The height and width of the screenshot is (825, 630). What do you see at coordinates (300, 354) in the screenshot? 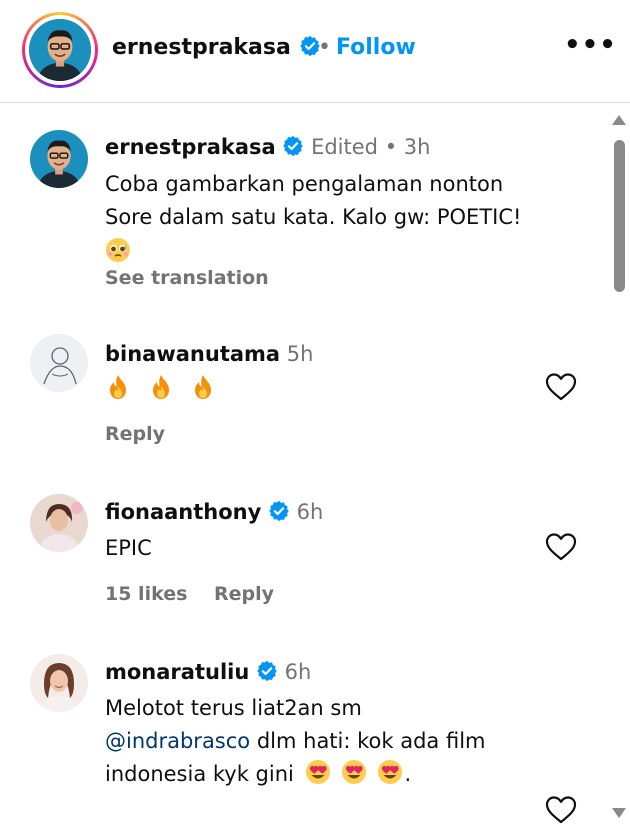
I see `comment-time: 5h` at bounding box center [300, 354].